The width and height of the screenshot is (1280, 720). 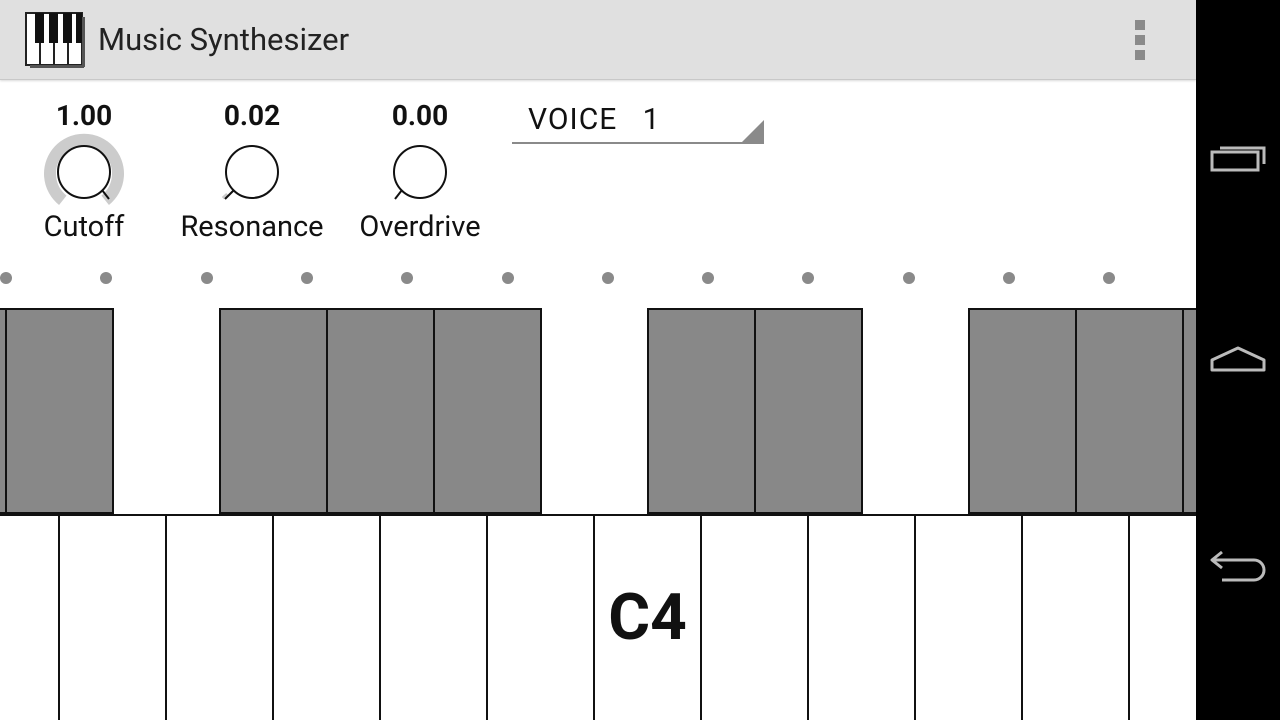 I want to click on voice-spinner: VOICE 1, so click(x=638, y=121).